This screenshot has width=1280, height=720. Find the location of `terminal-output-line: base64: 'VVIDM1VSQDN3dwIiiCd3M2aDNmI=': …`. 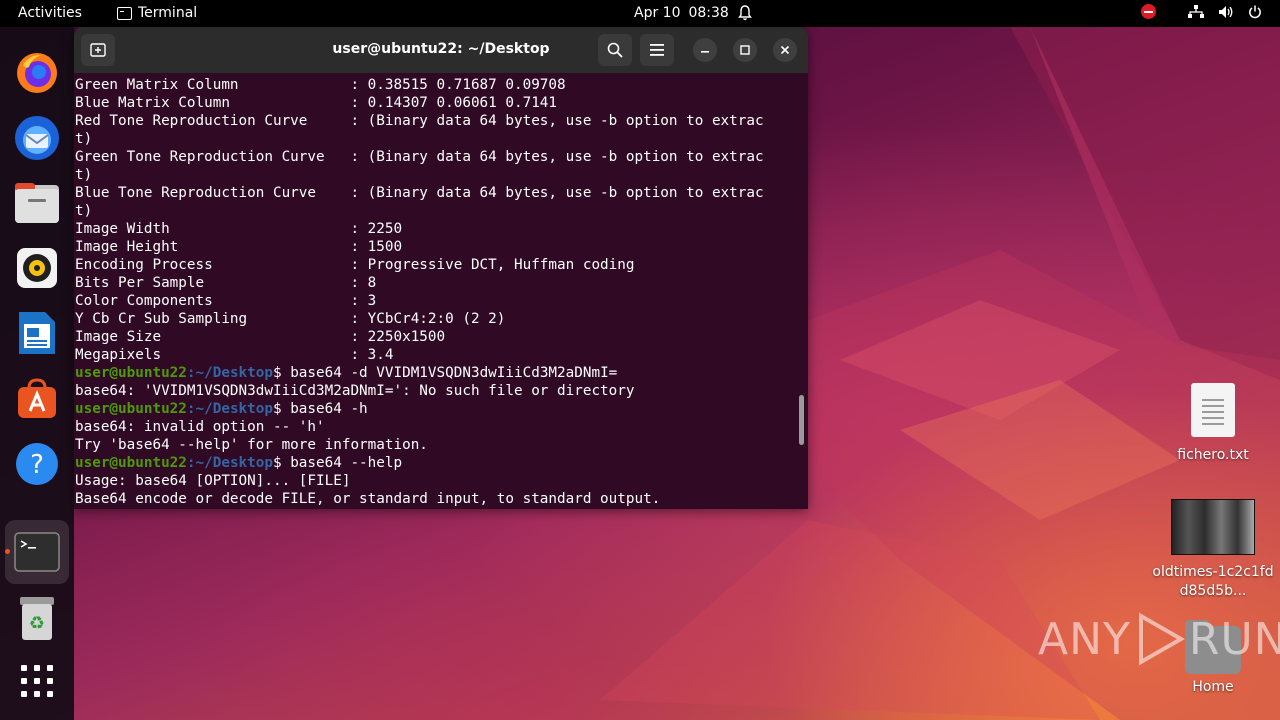

terminal-output-line: base64: 'VVIDM1VSQDN3dwIiiCd3M2aDNmI=': … is located at coordinates (355, 391).